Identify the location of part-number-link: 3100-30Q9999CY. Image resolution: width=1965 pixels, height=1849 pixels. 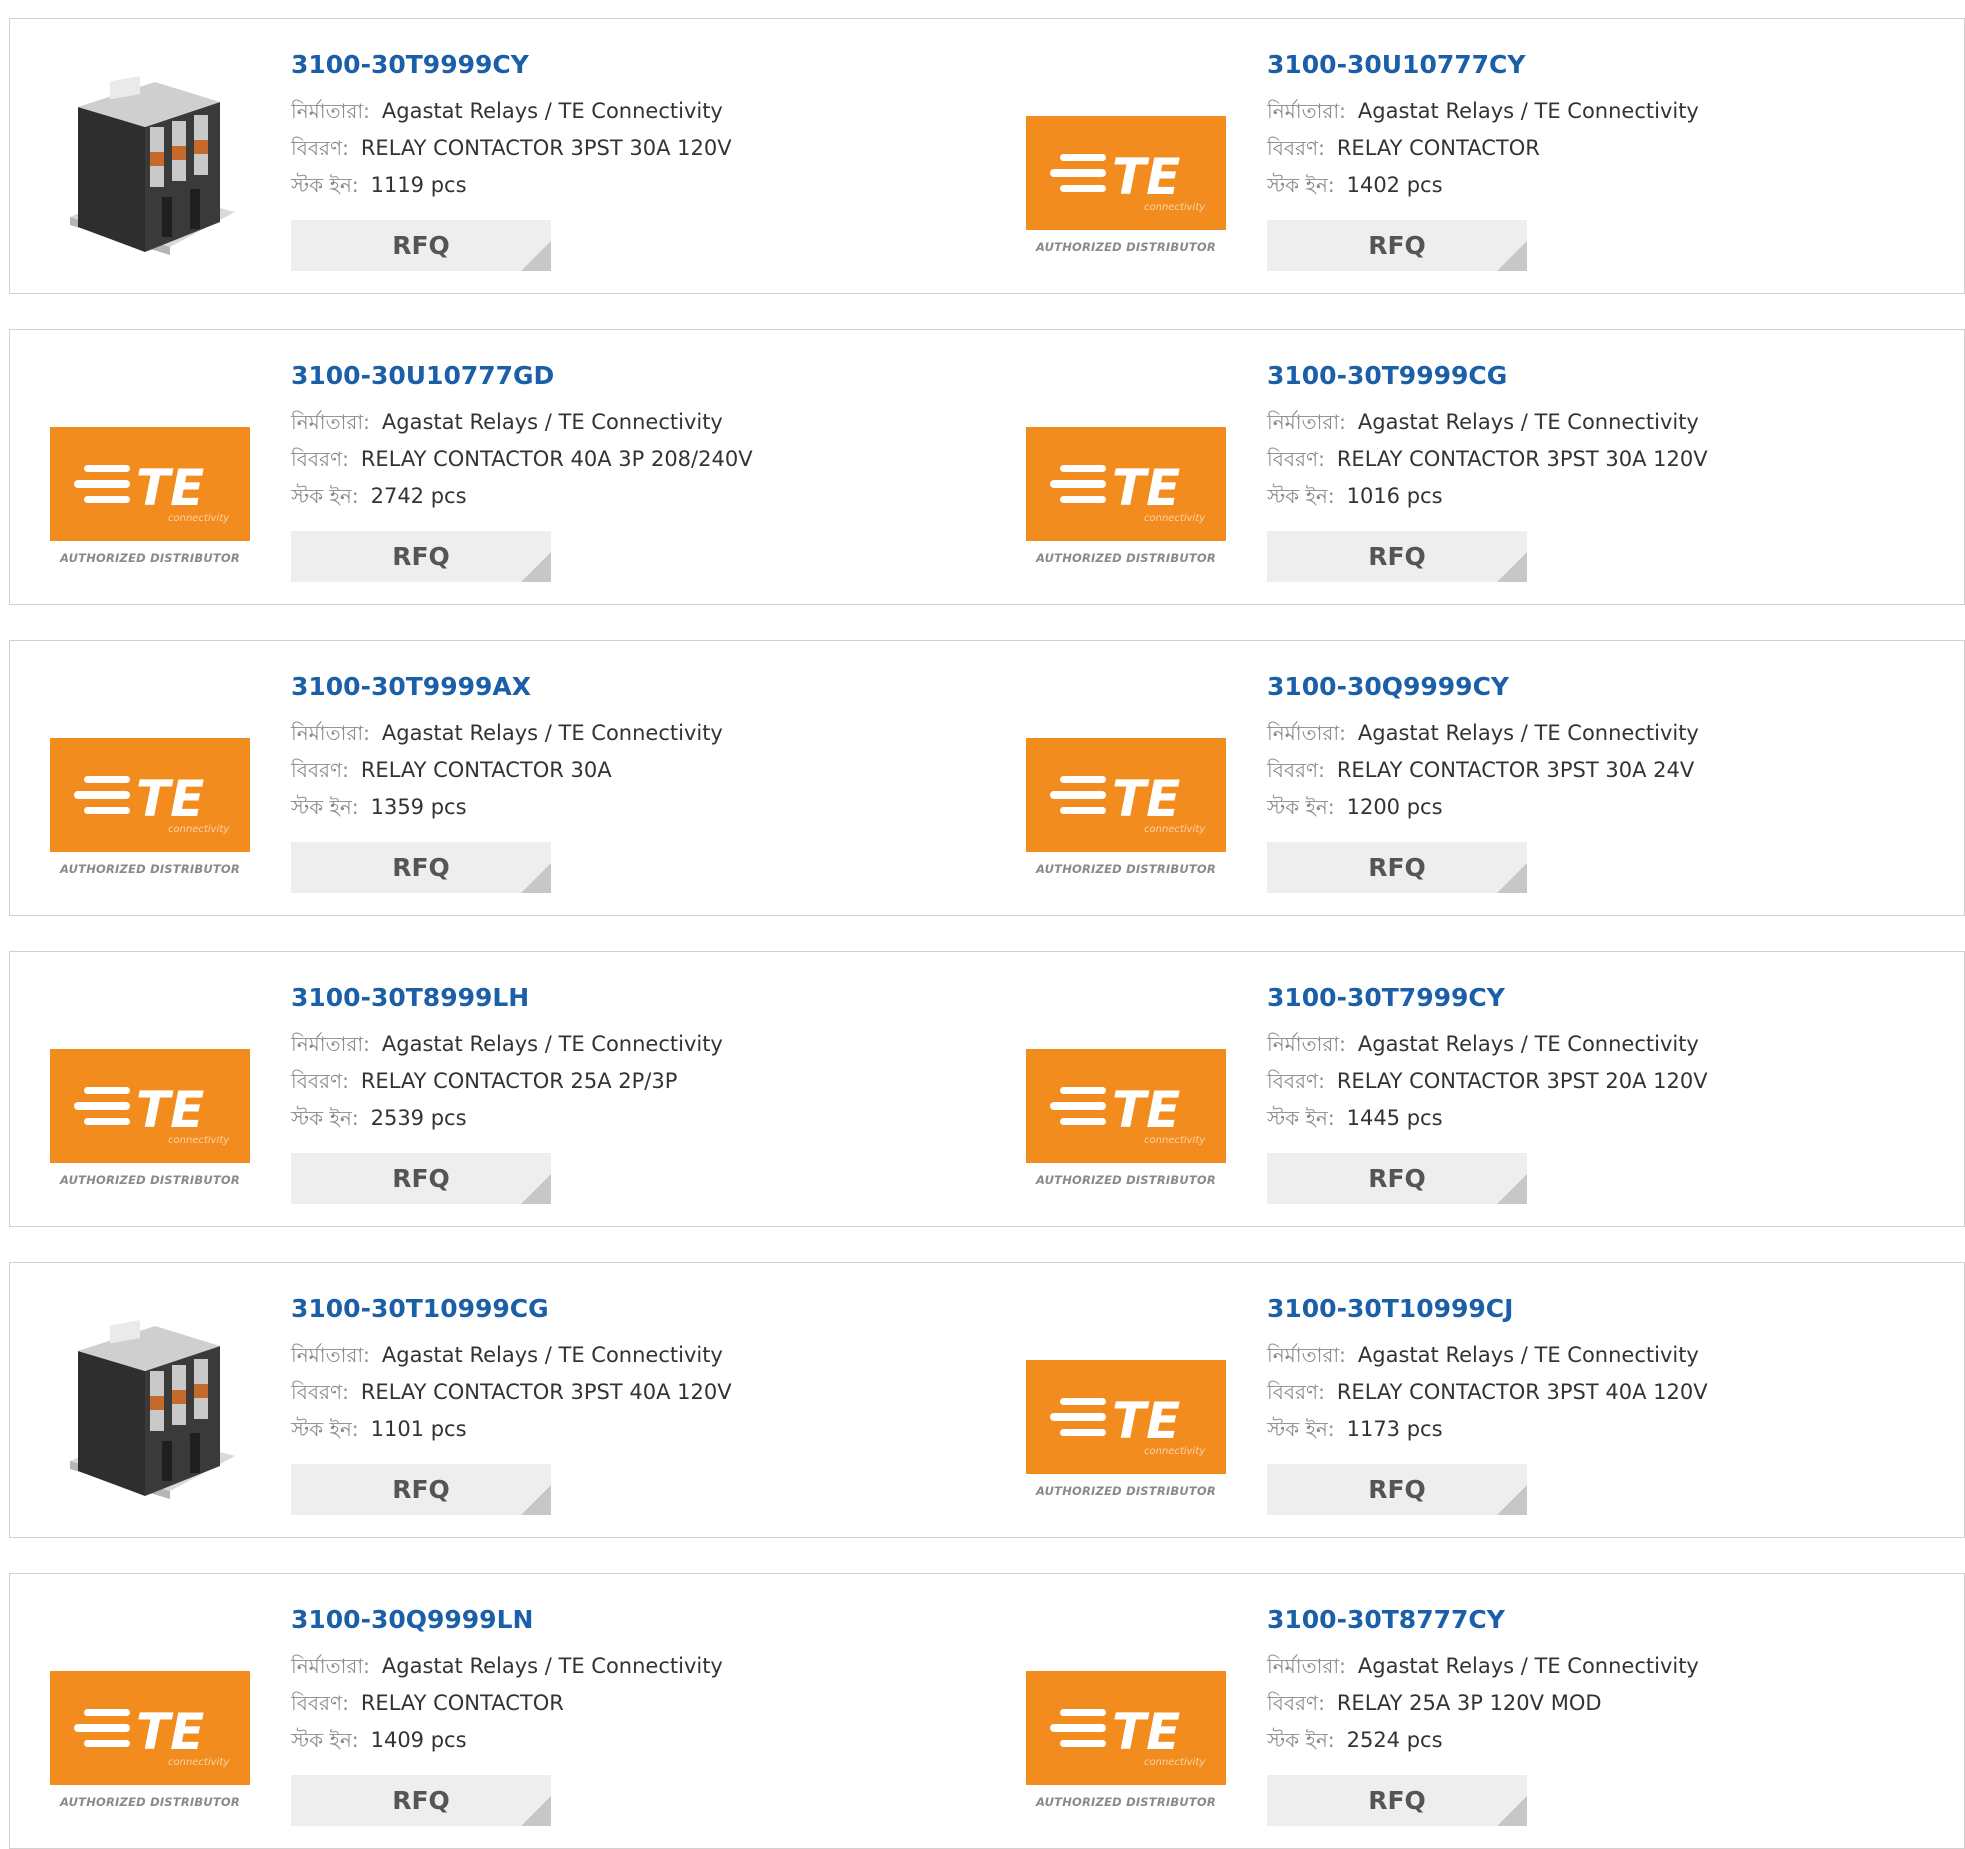
(1597, 687).